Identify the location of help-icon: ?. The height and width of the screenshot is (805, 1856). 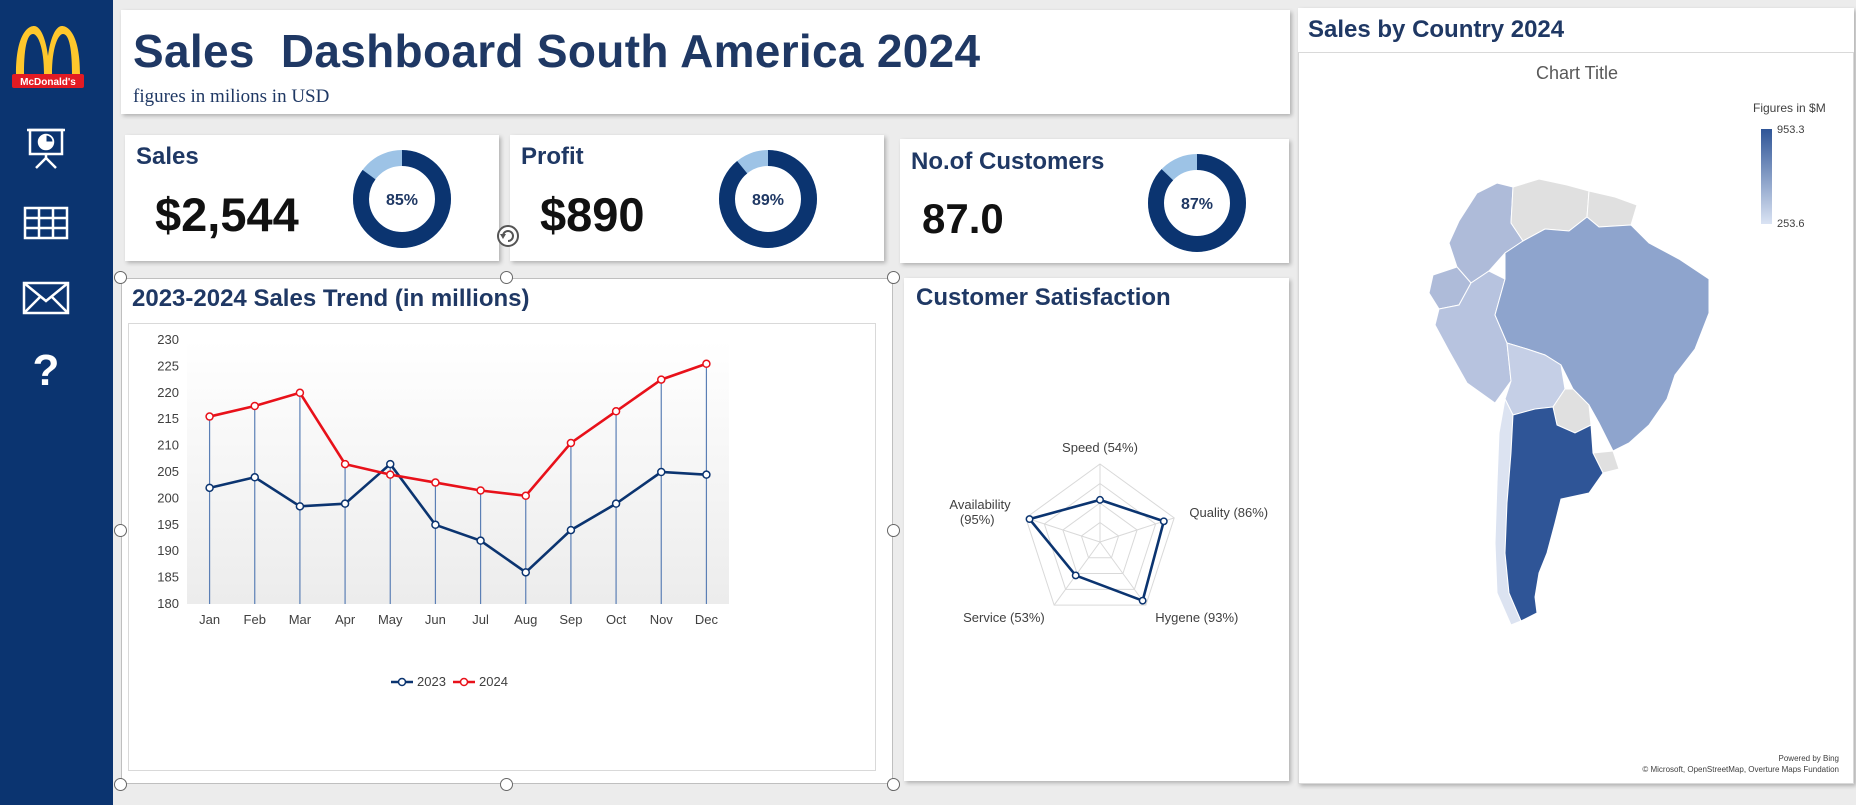
(46, 371).